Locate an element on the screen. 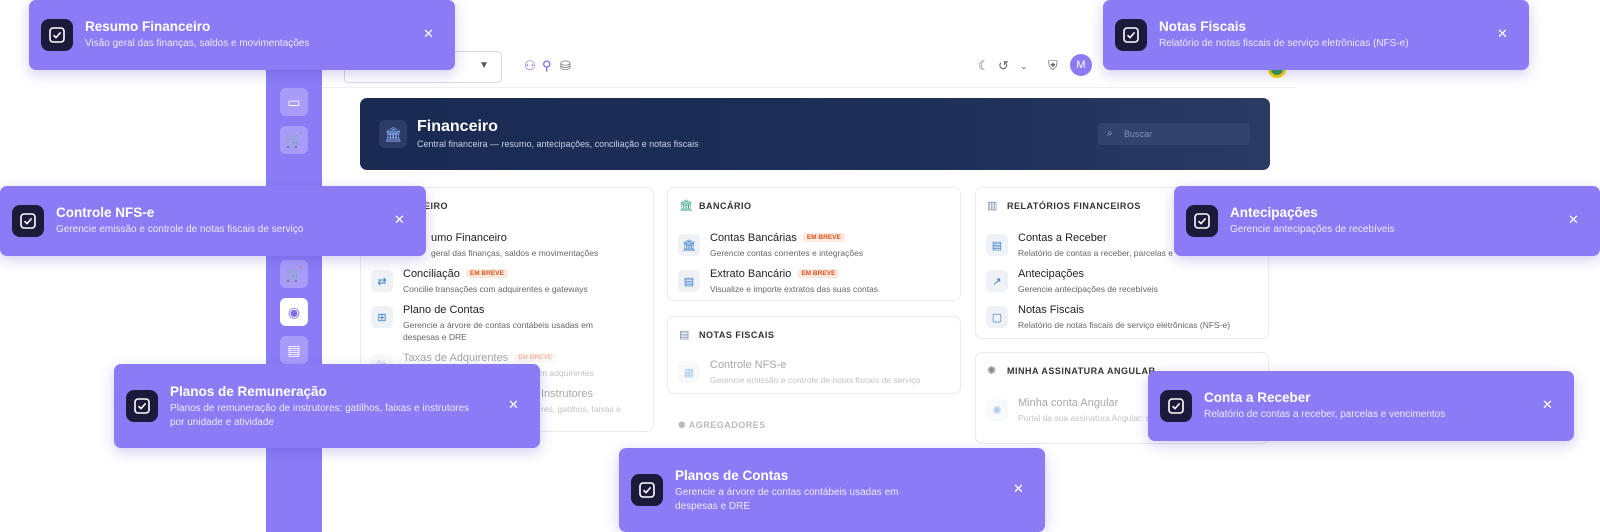 The height and width of the screenshot is (532, 1600). add-user-icon: ⚇ is located at coordinates (530, 66).